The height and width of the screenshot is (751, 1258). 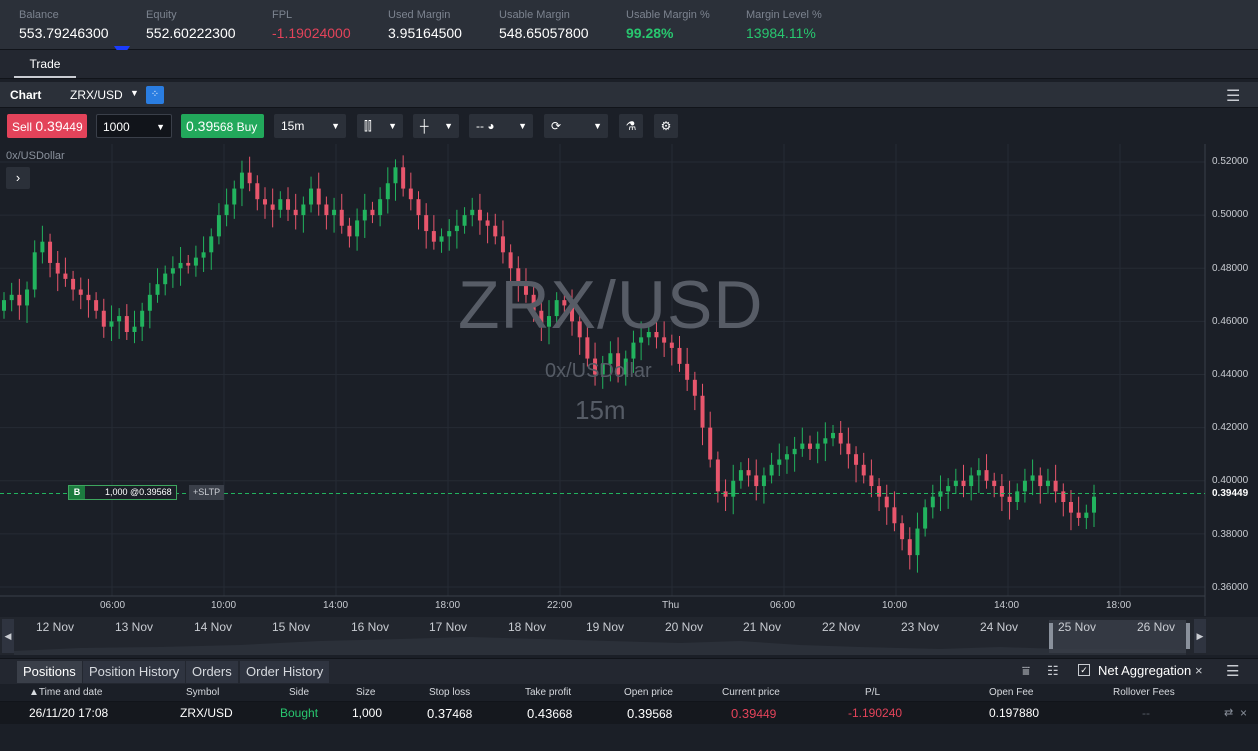 I want to click on buy-button: 0.39568 Buy, so click(x=222, y=126).